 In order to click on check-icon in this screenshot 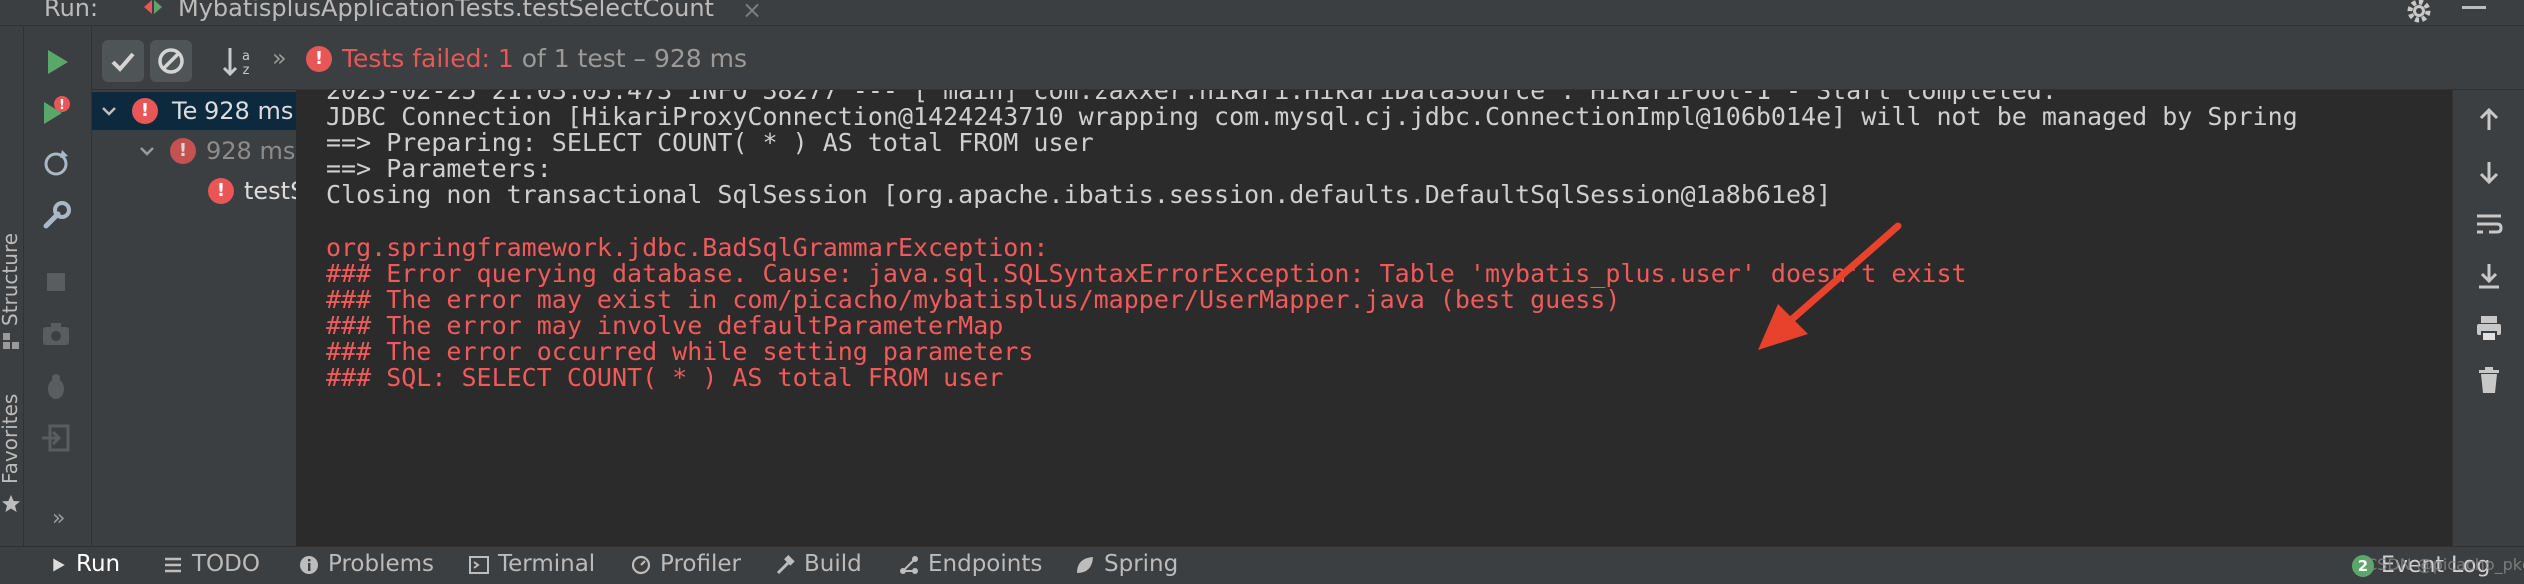, I will do `click(123, 62)`.